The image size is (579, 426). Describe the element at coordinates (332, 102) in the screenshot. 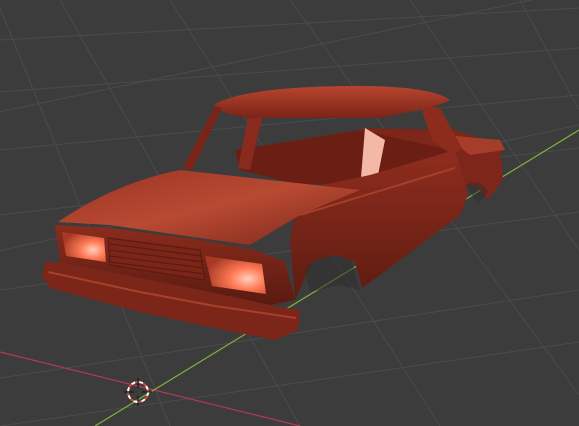

I see `roof` at that location.